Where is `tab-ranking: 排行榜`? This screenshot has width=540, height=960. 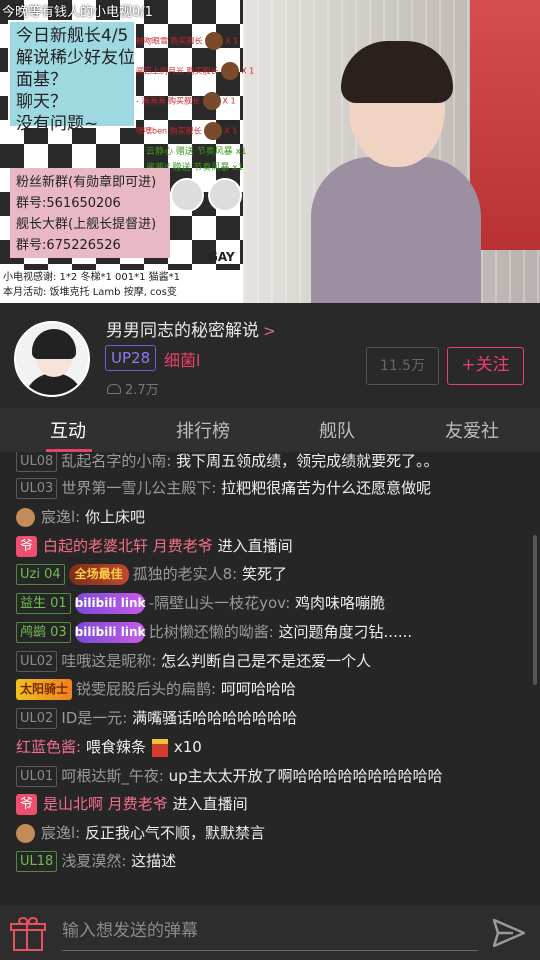 tab-ranking: 排行榜 is located at coordinates (203, 430).